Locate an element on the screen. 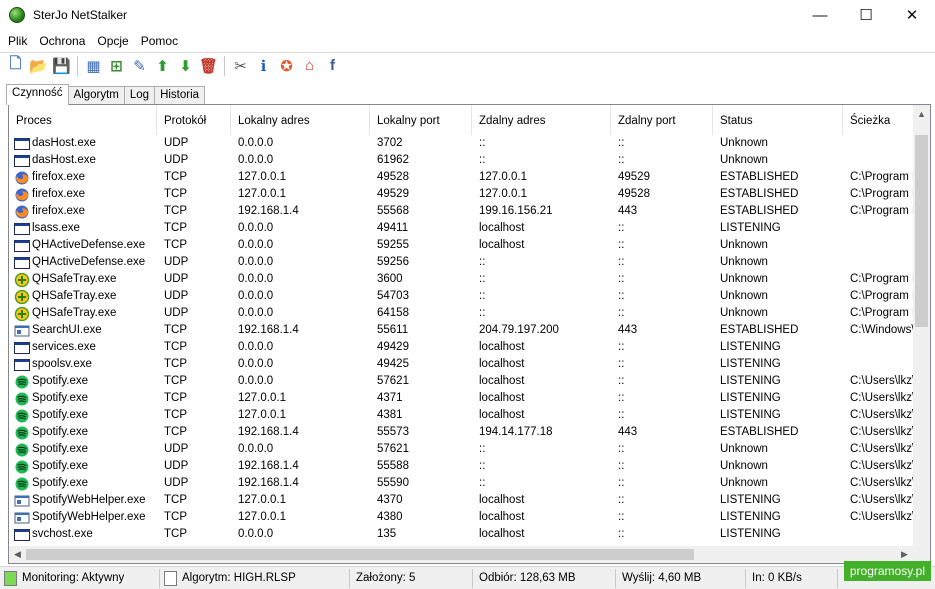  menu-plik: Plik is located at coordinates (17, 41).